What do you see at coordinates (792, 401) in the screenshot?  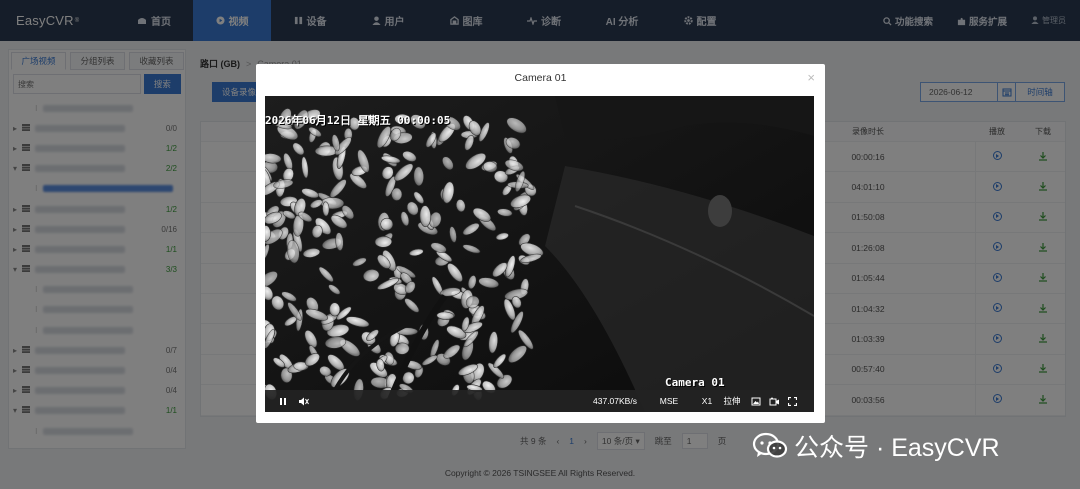 I see `fullscreen-icon` at bounding box center [792, 401].